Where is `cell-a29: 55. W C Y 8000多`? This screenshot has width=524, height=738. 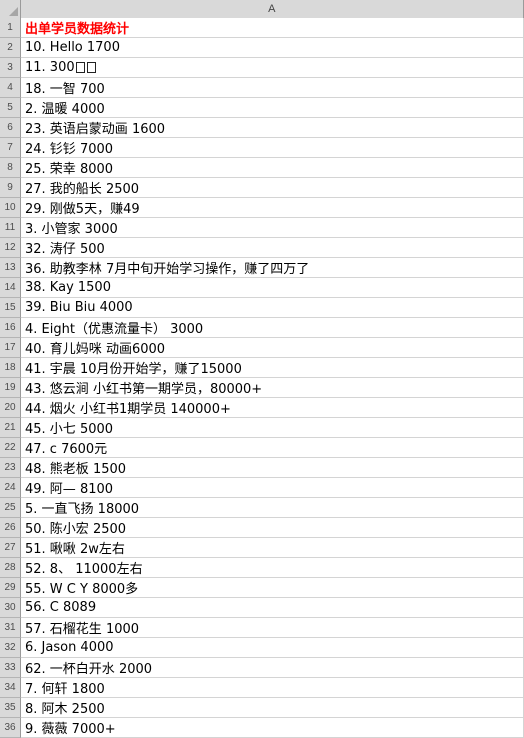
cell-a29: 55. W C Y 8000多 is located at coordinates (272, 588).